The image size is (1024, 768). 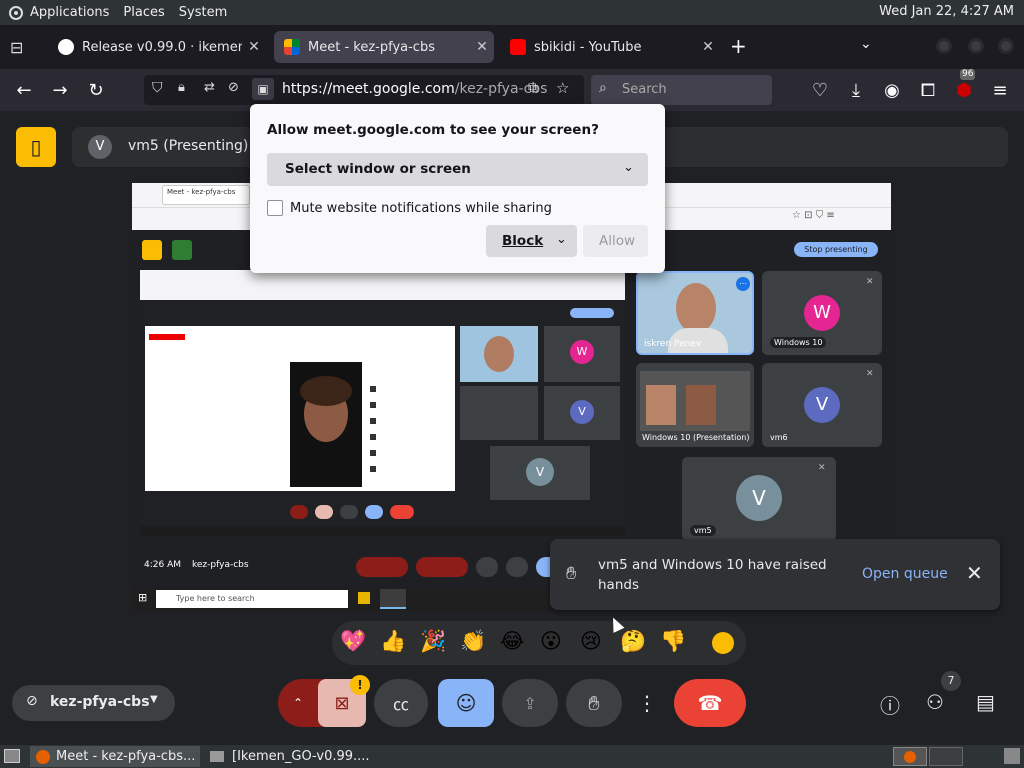 What do you see at coordinates (16, 47) in the screenshot?
I see `tab-list-icon: ⊟` at bounding box center [16, 47].